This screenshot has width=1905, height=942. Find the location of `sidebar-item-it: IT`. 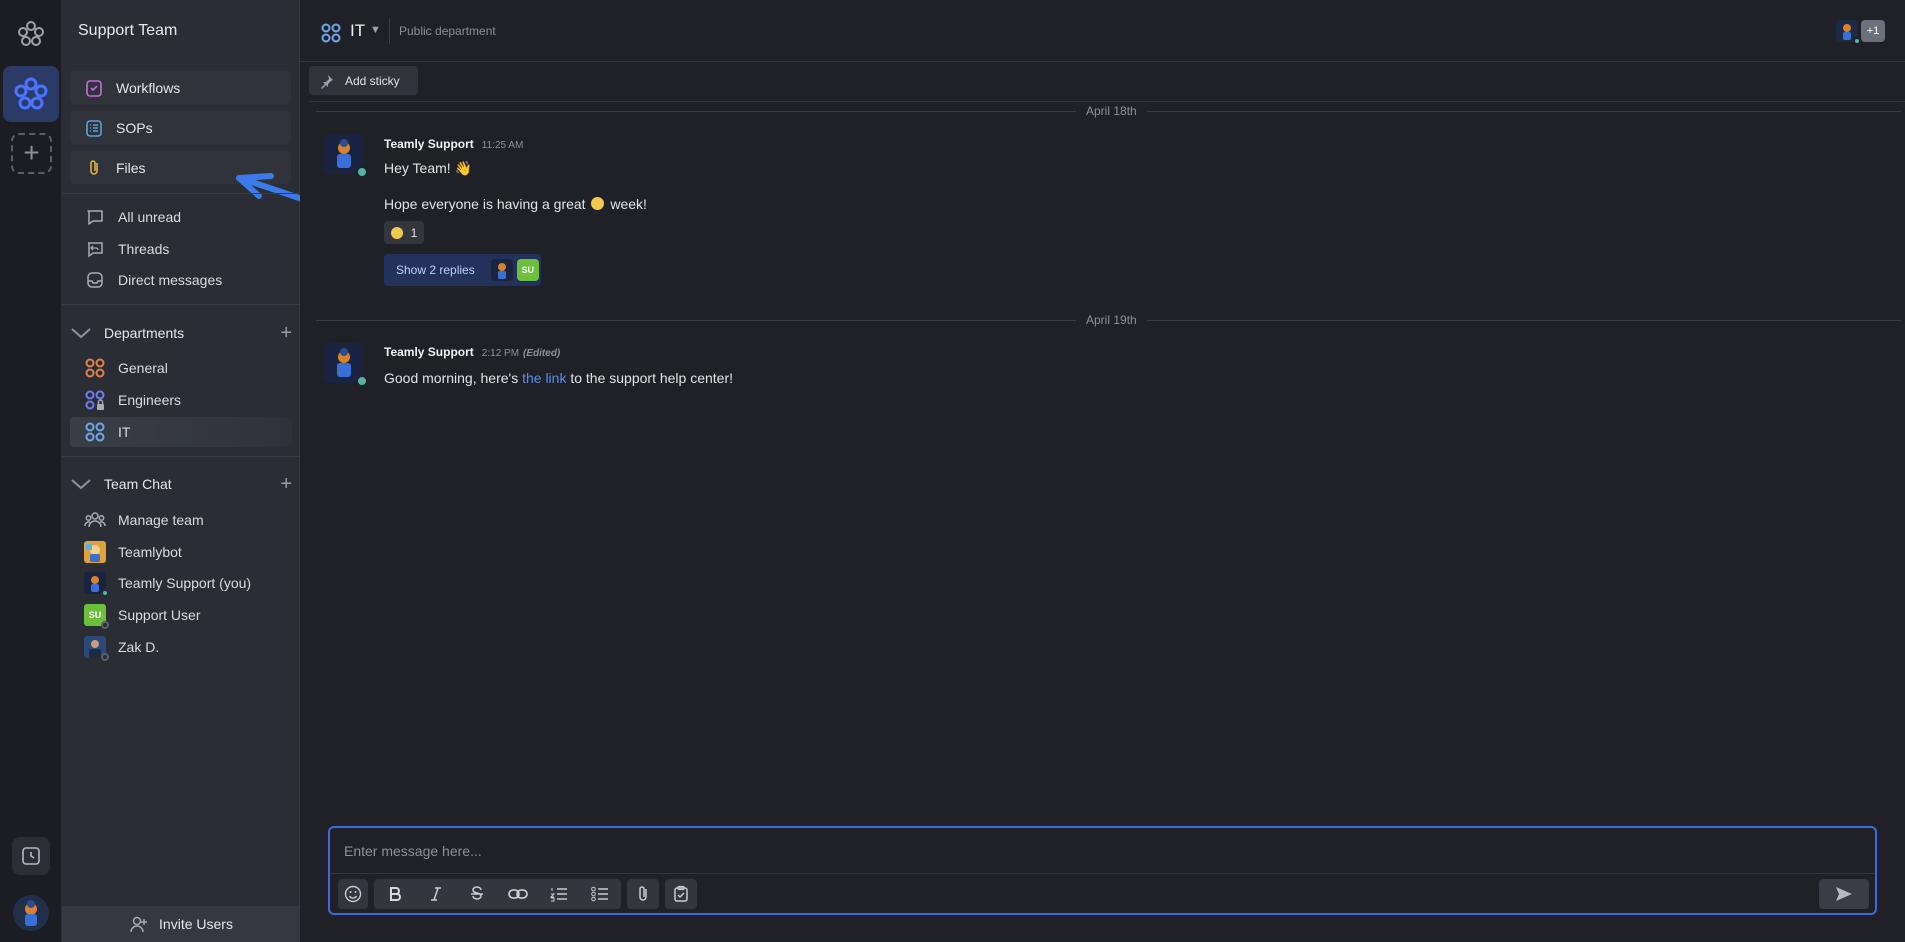

sidebar-item-it: IT is located at coordinates (181, 432).